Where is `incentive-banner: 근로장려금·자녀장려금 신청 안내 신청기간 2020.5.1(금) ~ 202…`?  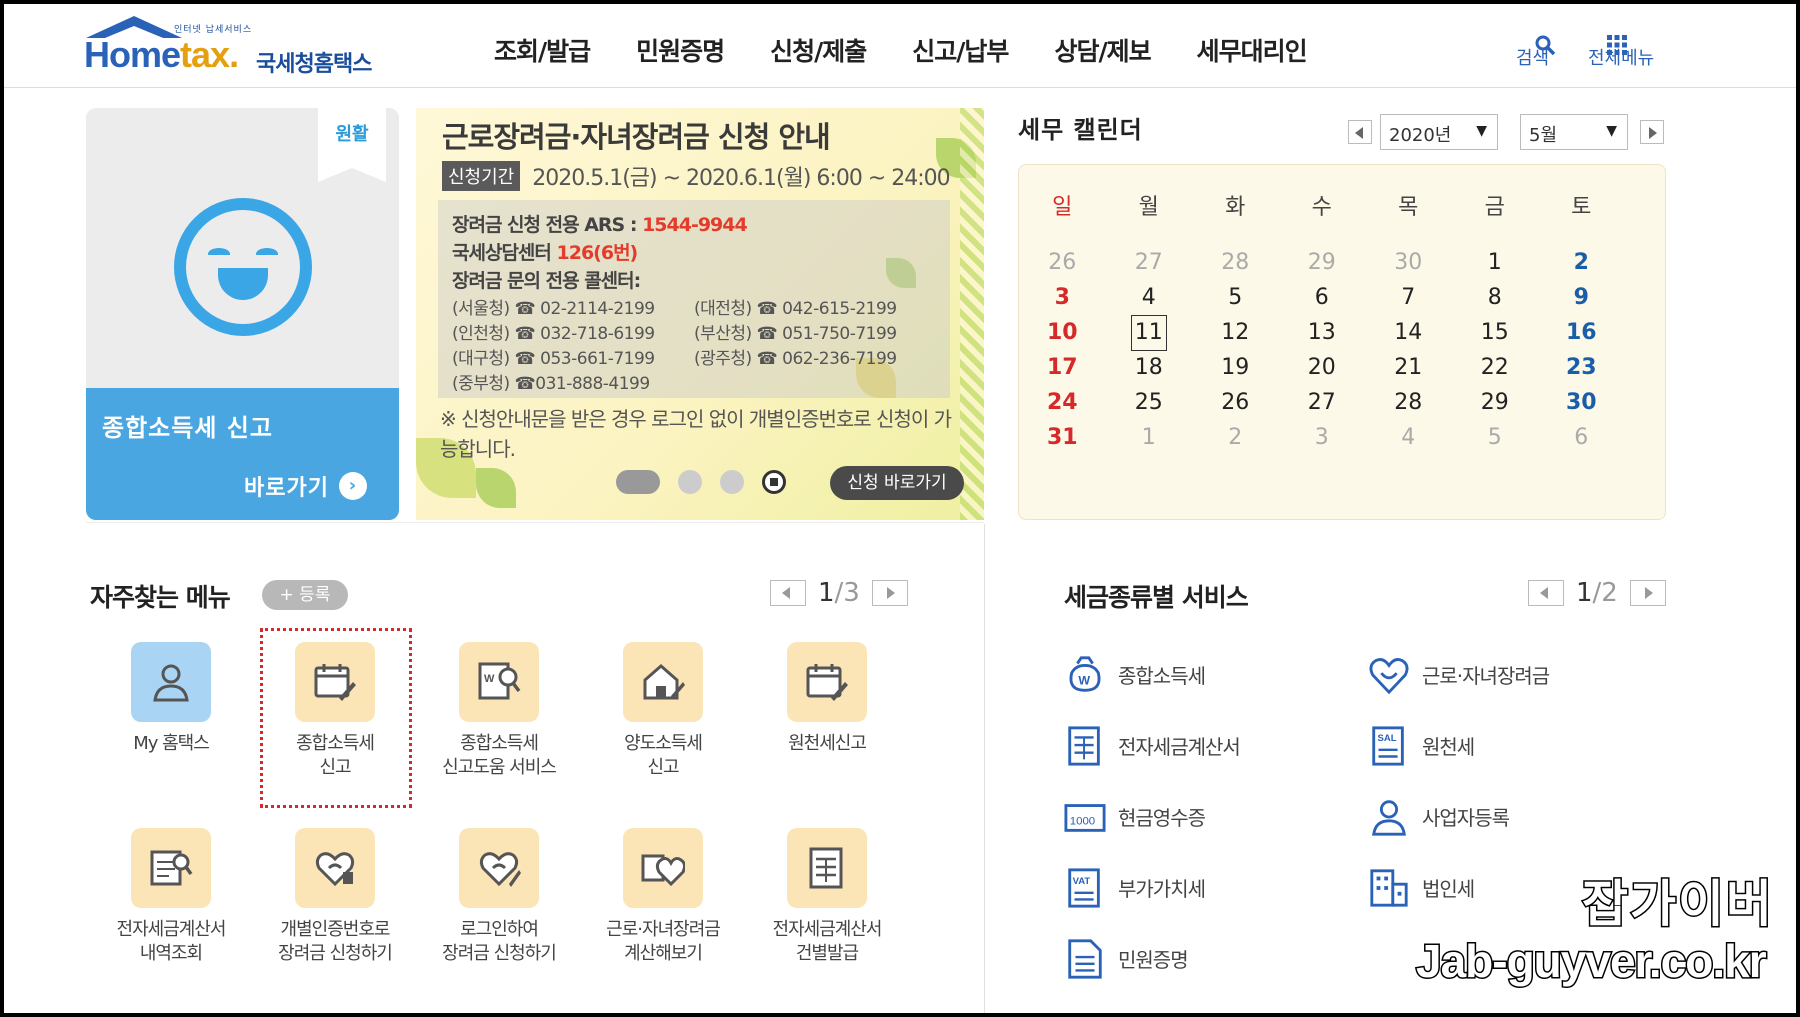
incentive-banner: 근로장려금·자녀장려금 신청 안내 신청기간 2020.5.1(금) ~ 202… is located at coordinates (700, 314).